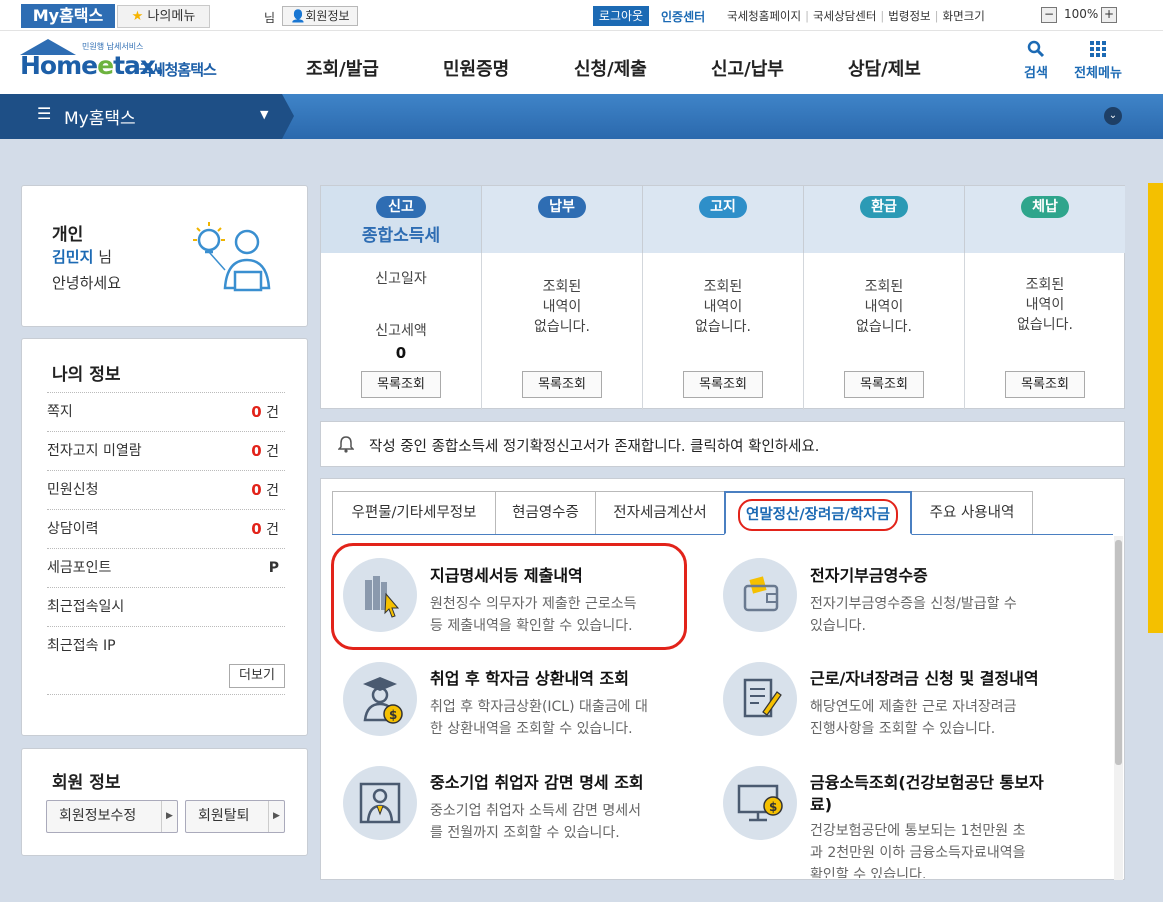  What do you see at coordinates (232, 257) in the screenshot?
I see `user-idea-icon` at bounding box center [232, 257].